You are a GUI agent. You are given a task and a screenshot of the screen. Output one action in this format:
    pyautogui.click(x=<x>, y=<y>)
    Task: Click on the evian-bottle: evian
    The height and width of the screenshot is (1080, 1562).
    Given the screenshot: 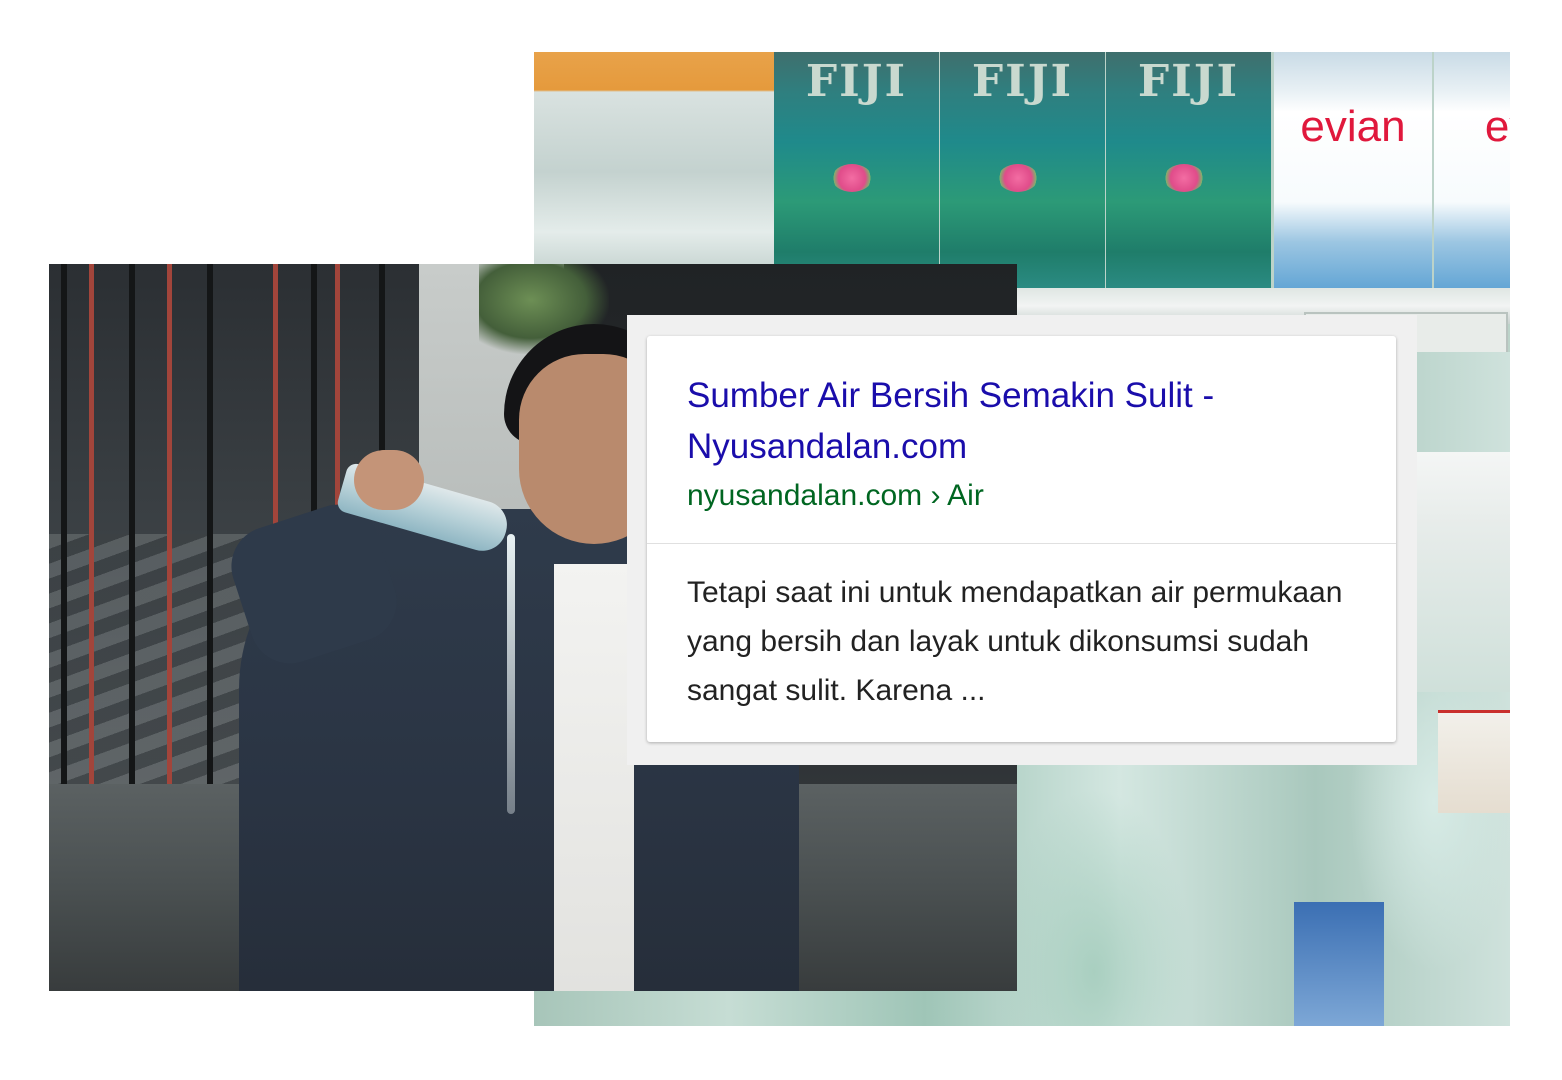 What is the action you would take?
    pyautogui.click(x=1353, y=172)
    